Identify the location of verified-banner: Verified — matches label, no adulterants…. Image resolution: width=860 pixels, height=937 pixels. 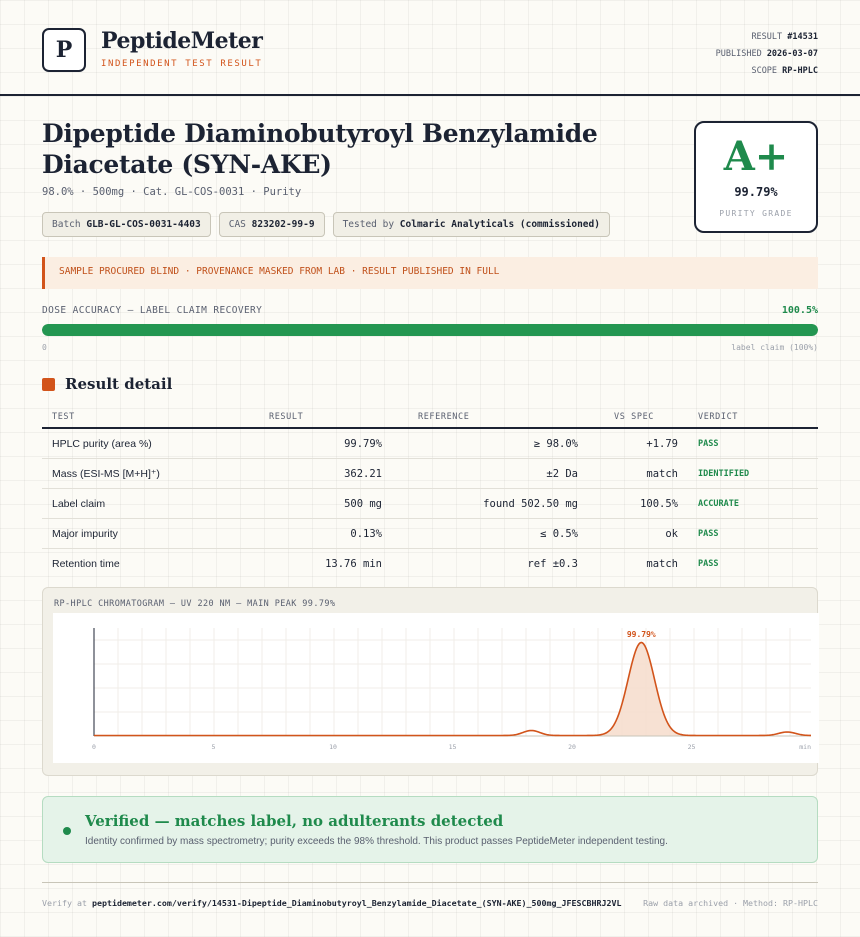
(430, 829).